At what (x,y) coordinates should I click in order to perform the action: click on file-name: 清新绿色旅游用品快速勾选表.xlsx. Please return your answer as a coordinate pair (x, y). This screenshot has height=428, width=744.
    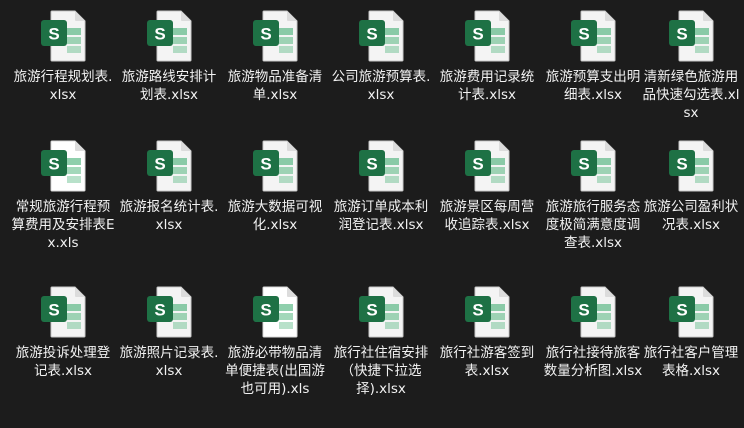
    Looking at the image, I should click on (691, 95).